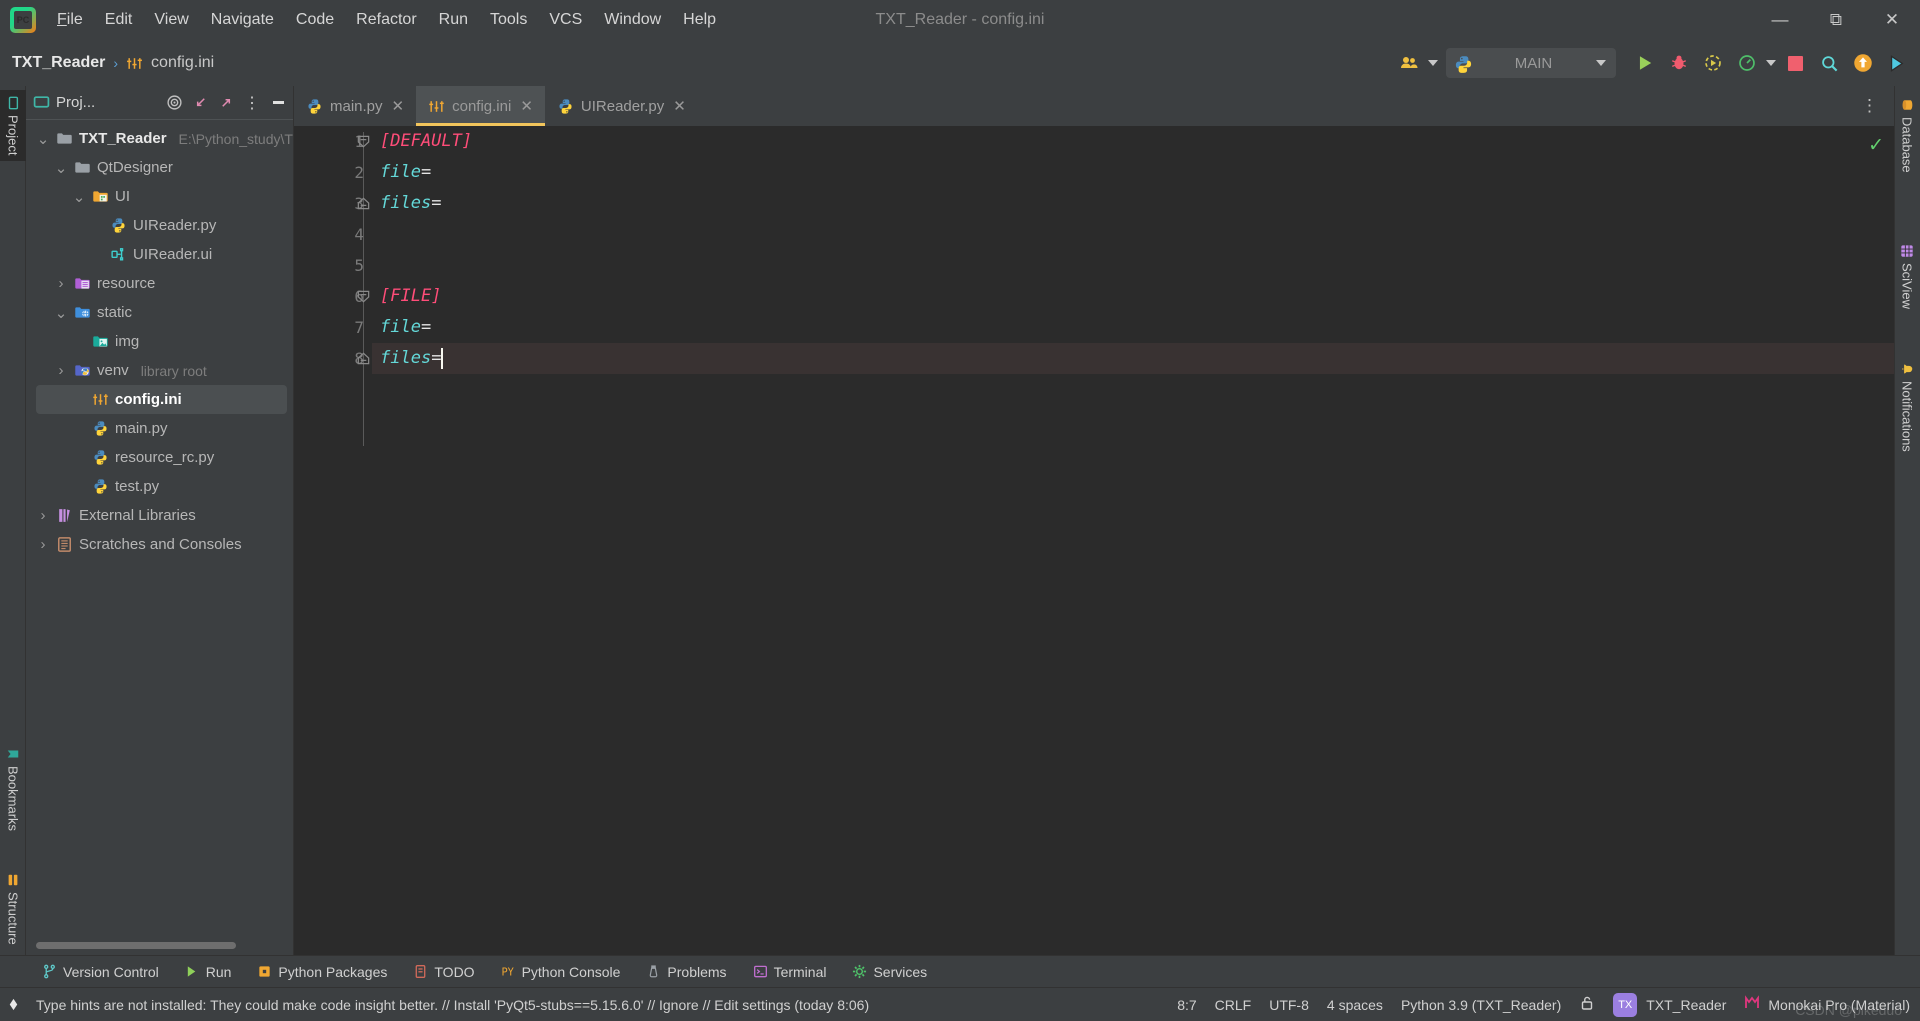 The image size is (1920, 1021). What do you see at coordinates (171, 20) in the screenshot?
I see `menu-view: View` at bounding box center [171, 20].